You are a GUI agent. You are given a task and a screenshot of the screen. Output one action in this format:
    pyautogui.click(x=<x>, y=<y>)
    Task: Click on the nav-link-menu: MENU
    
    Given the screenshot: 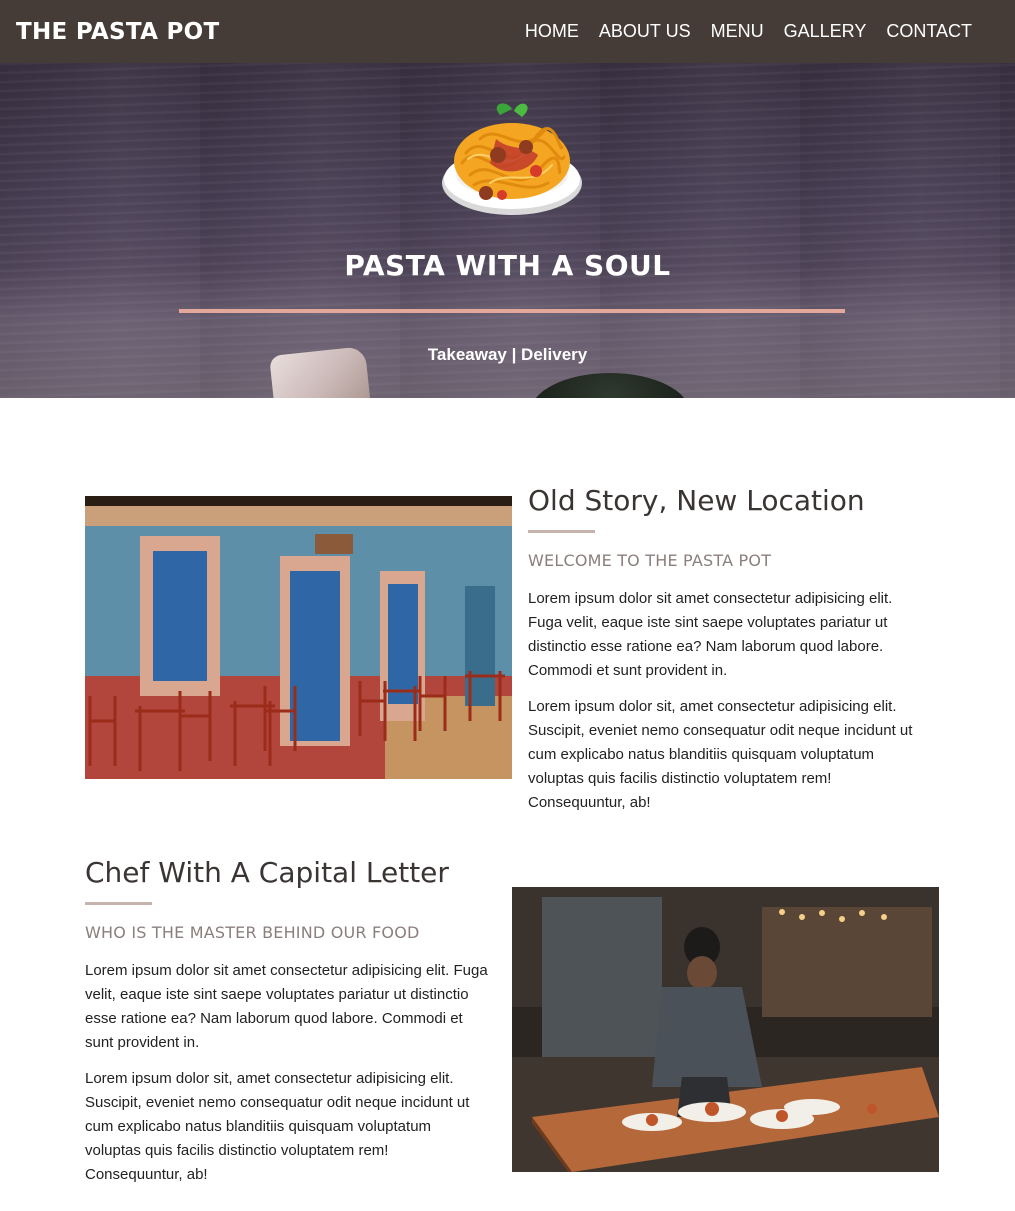 What is the action you would take?
    pyautogui.click(x=737, y=31)
    